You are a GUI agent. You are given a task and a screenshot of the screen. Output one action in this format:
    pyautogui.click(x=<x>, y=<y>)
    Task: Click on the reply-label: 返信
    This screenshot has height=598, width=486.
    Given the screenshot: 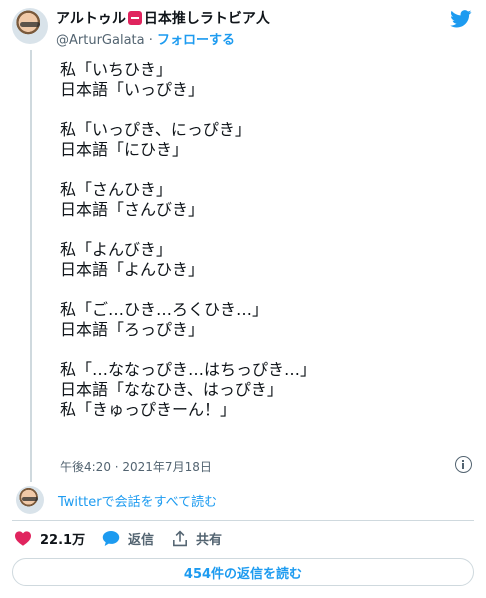 What is the action you would take?
    pyautogui.click(x=141, y=540)
    